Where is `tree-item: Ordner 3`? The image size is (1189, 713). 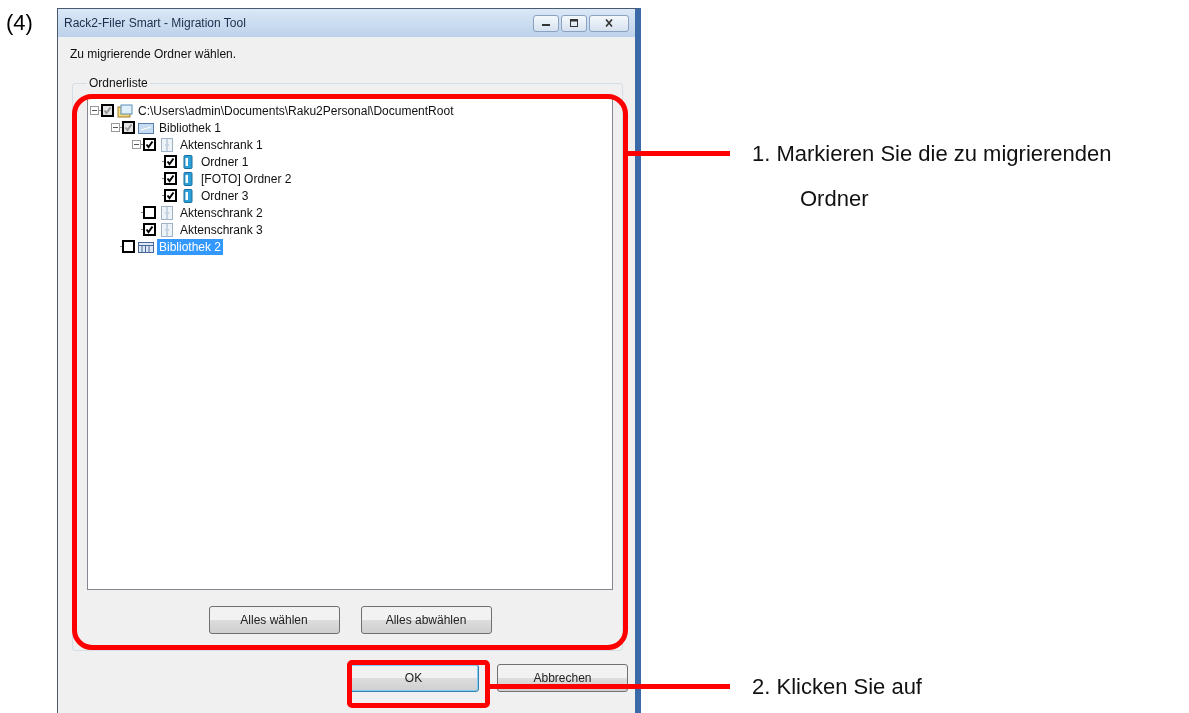
tree-item: Ordner 3 is located at coordinates (225, 195).